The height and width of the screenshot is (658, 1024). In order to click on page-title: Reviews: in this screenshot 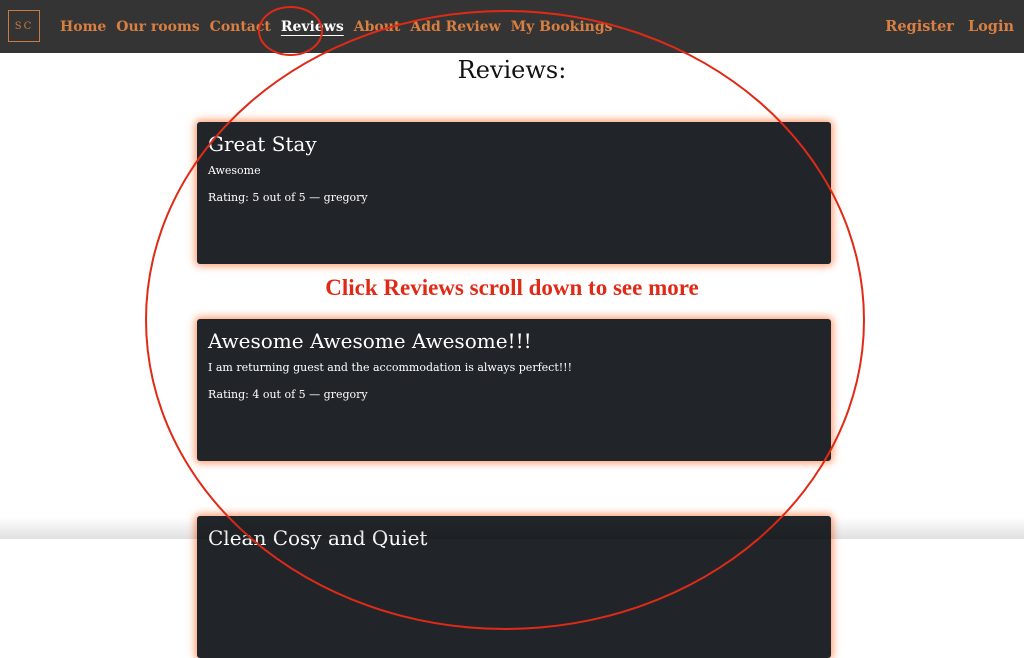, I will do `click(512, 70)`.